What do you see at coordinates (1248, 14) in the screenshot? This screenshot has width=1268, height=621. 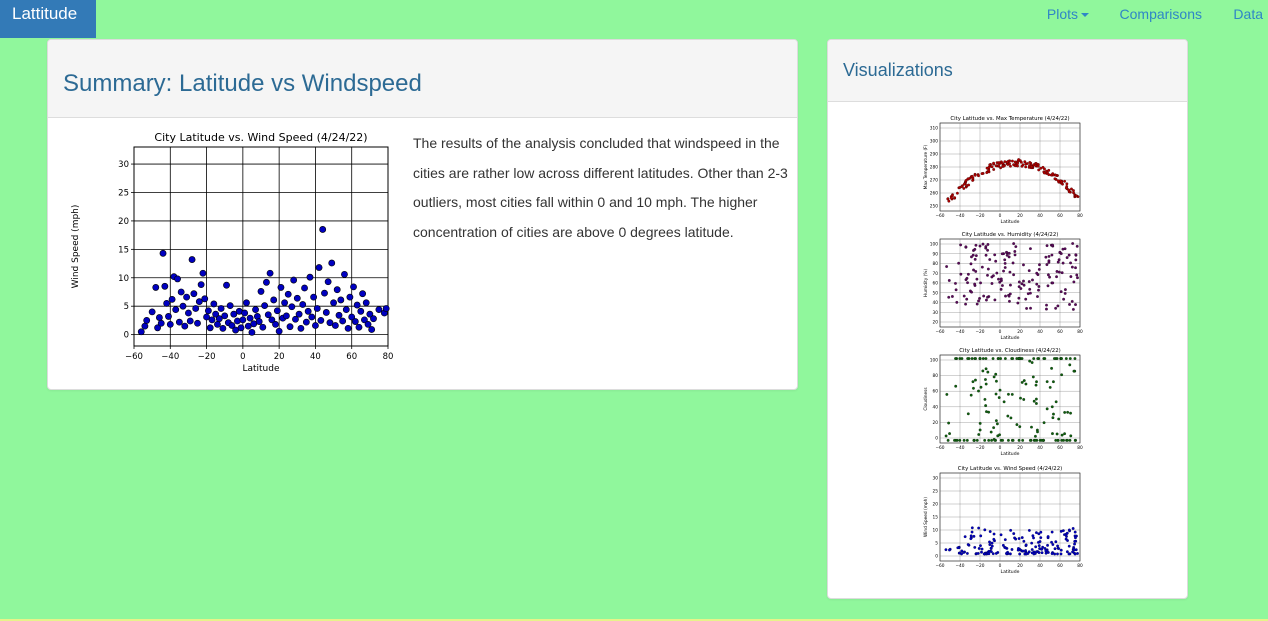 I see `nav-data: Data` at bounding box center [1248, 14].